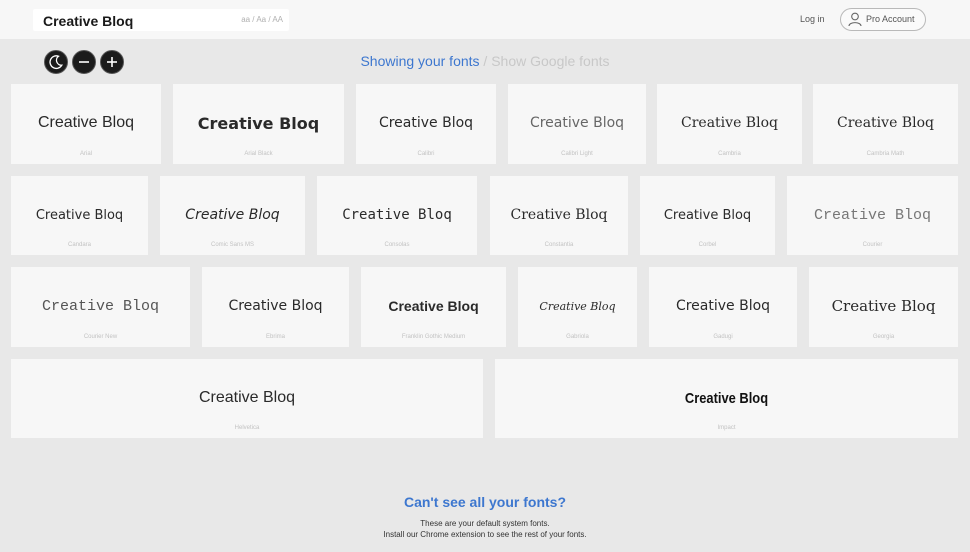 This screenshot has width=970, height=552. Describe the element at coordinates (397, 245) in the screenshot. I see `font-name: Consolas` at that location.